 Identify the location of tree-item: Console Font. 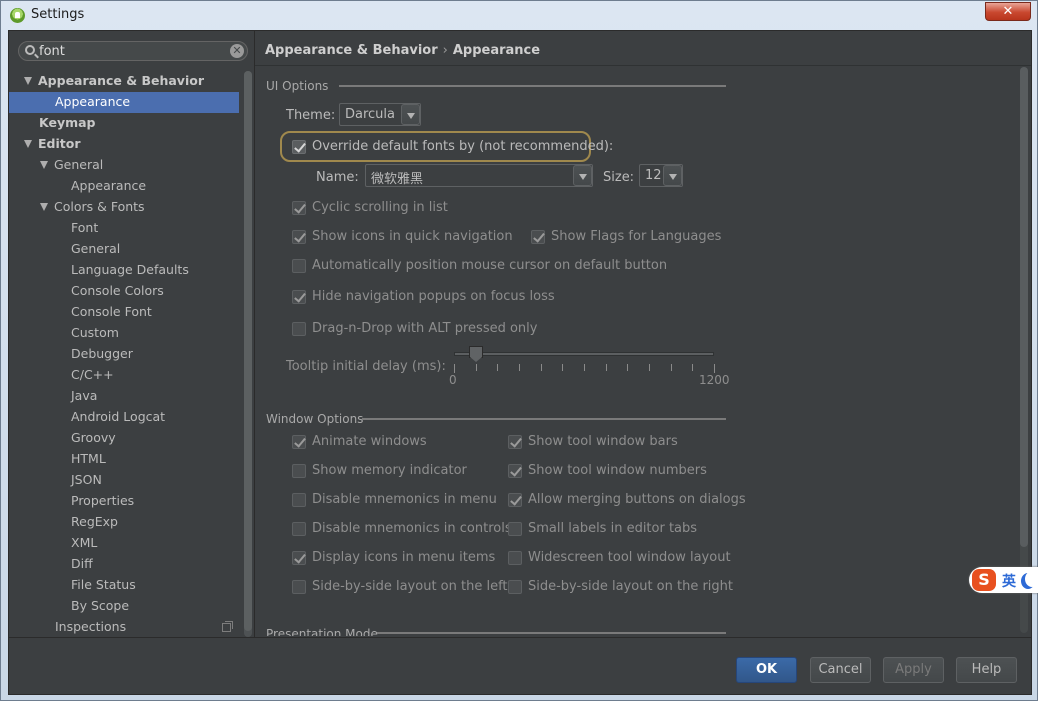
(111, 312).